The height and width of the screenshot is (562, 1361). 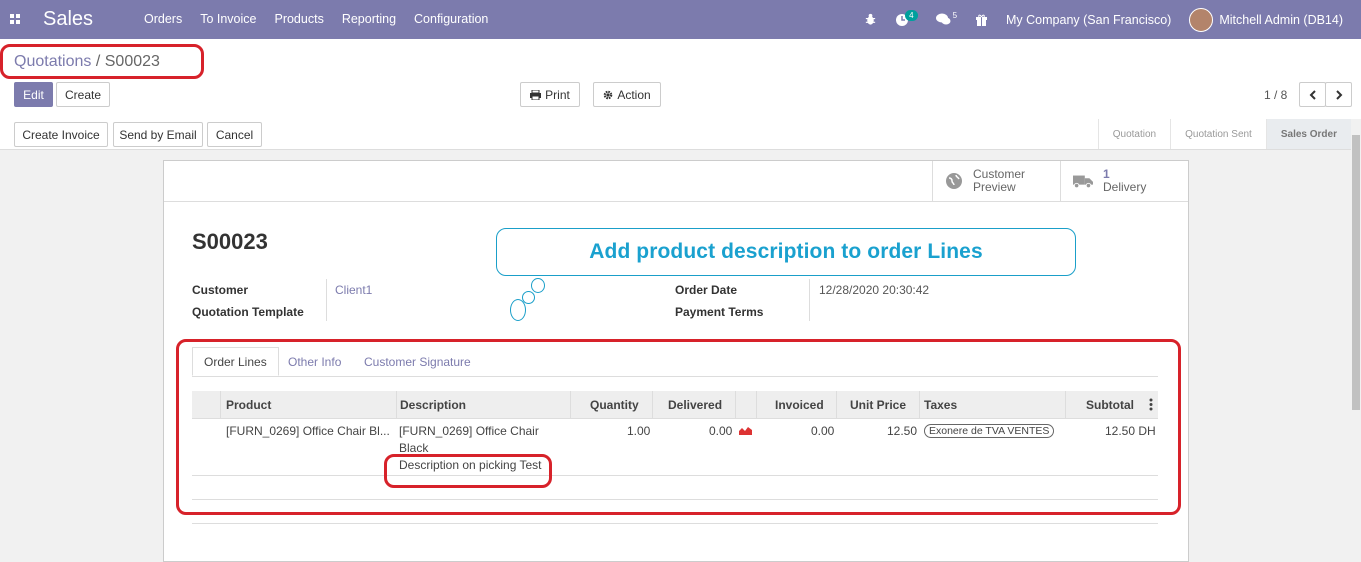 What do you see at coordinates (228, 19) in the screenshot?
I see `menu-item-to-invoice: To Invoice` at bounding box center [228, 19].